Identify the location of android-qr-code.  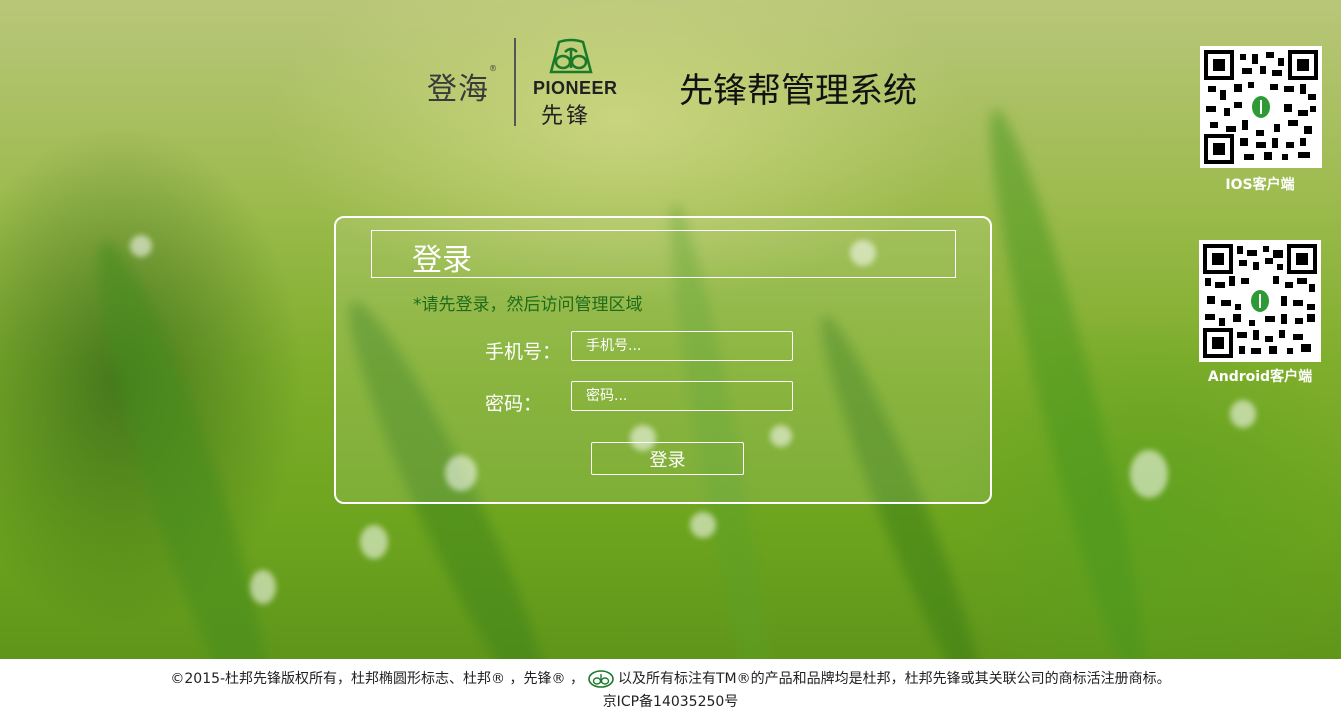
(1260, 301).